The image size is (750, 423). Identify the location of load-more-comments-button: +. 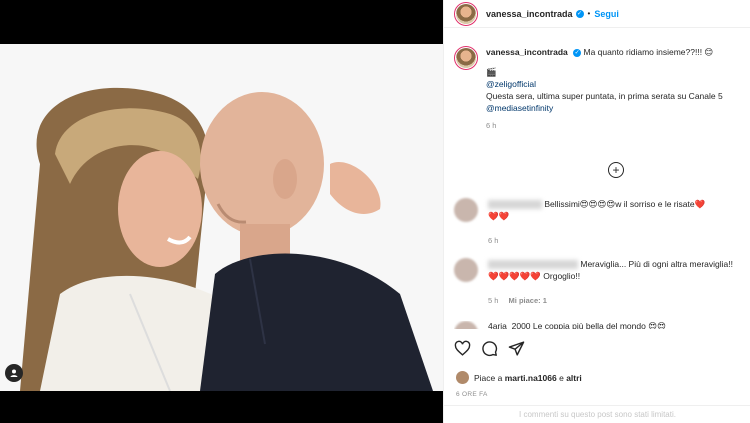
(616, 170).